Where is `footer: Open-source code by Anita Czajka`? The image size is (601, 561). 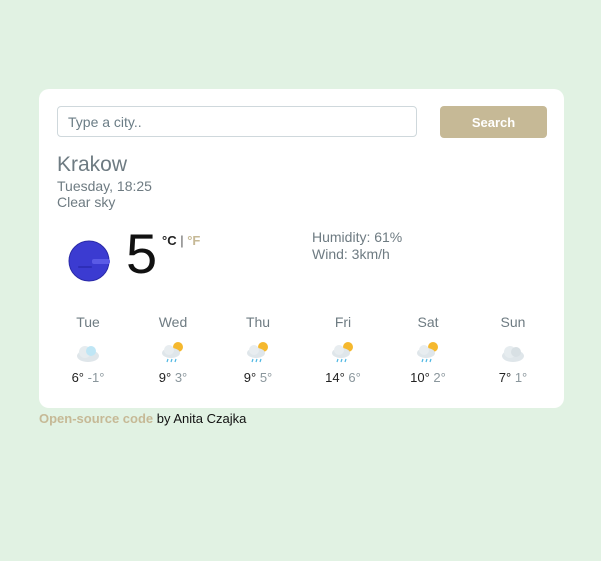
footer: Open-source code by Anita Czajka is located at coordinates (142, 418).